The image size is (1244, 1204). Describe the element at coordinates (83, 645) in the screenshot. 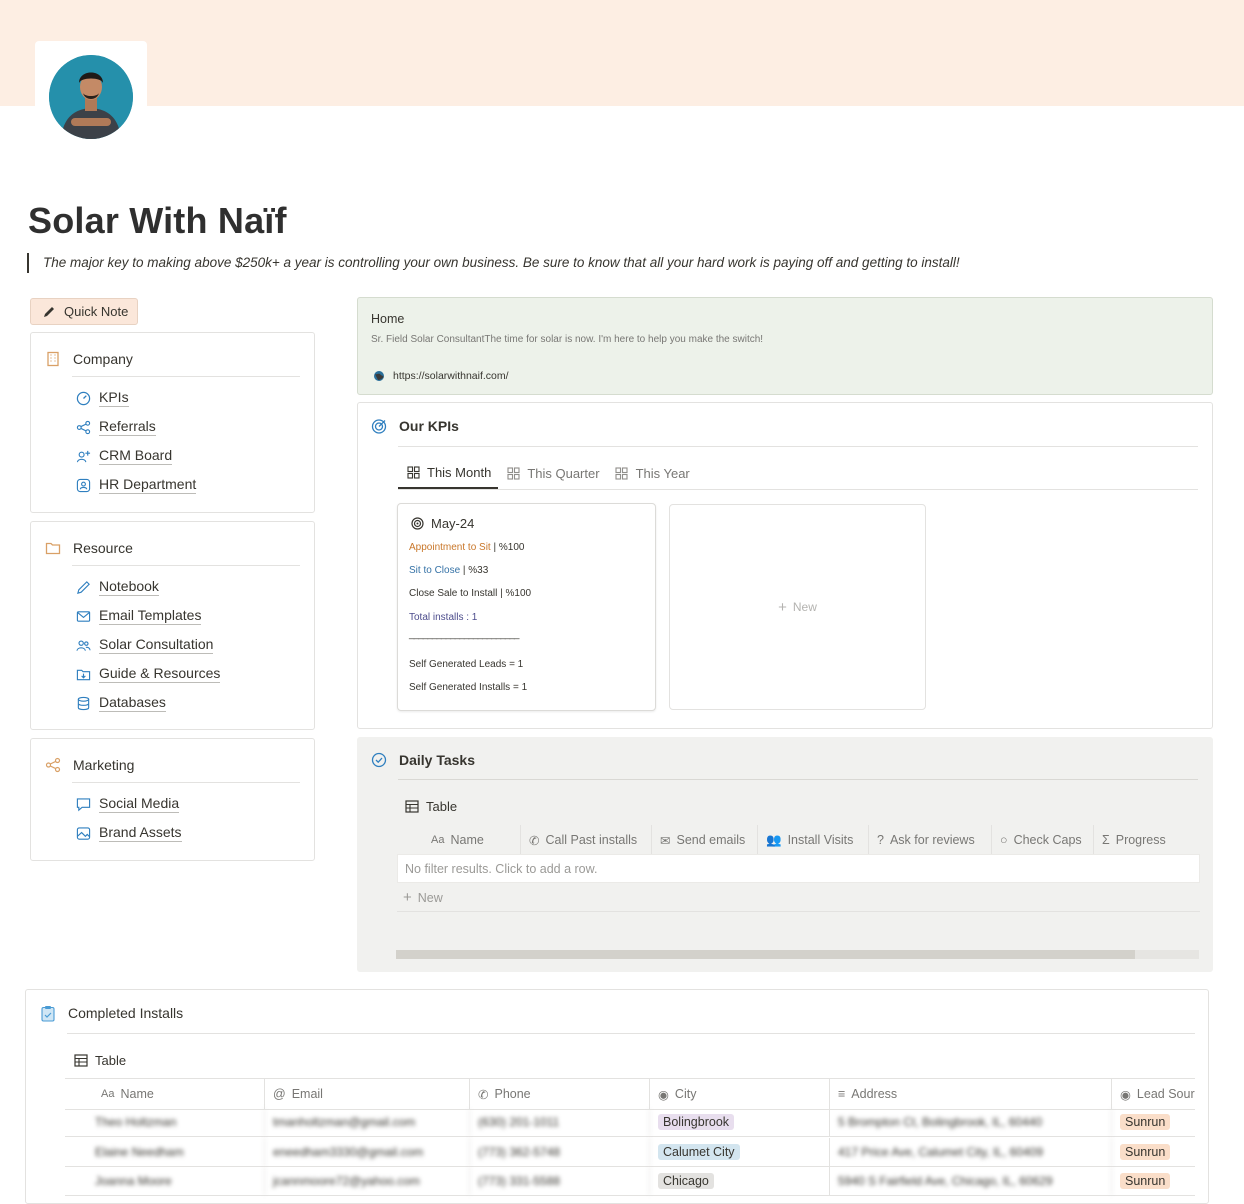

I see `people-icon` at that location.